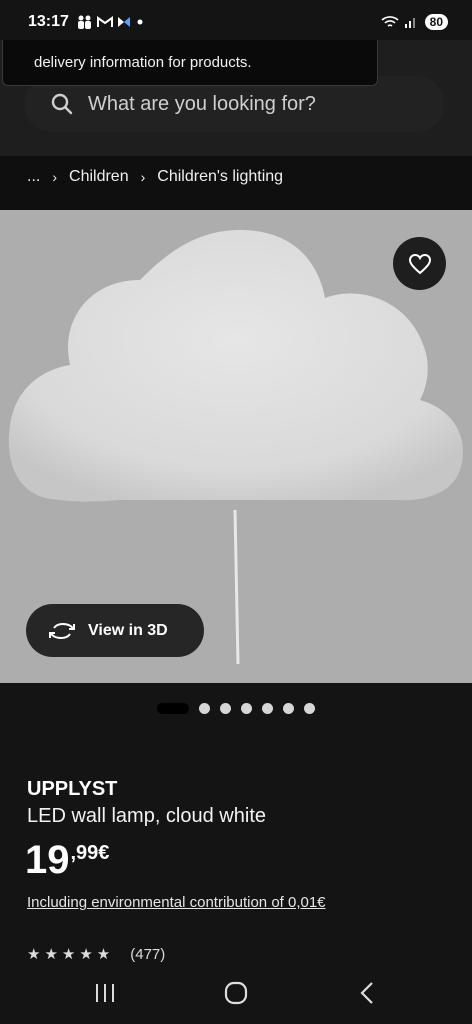  I want to click on tooltip-text: delivery information for products., so click(143, 62).